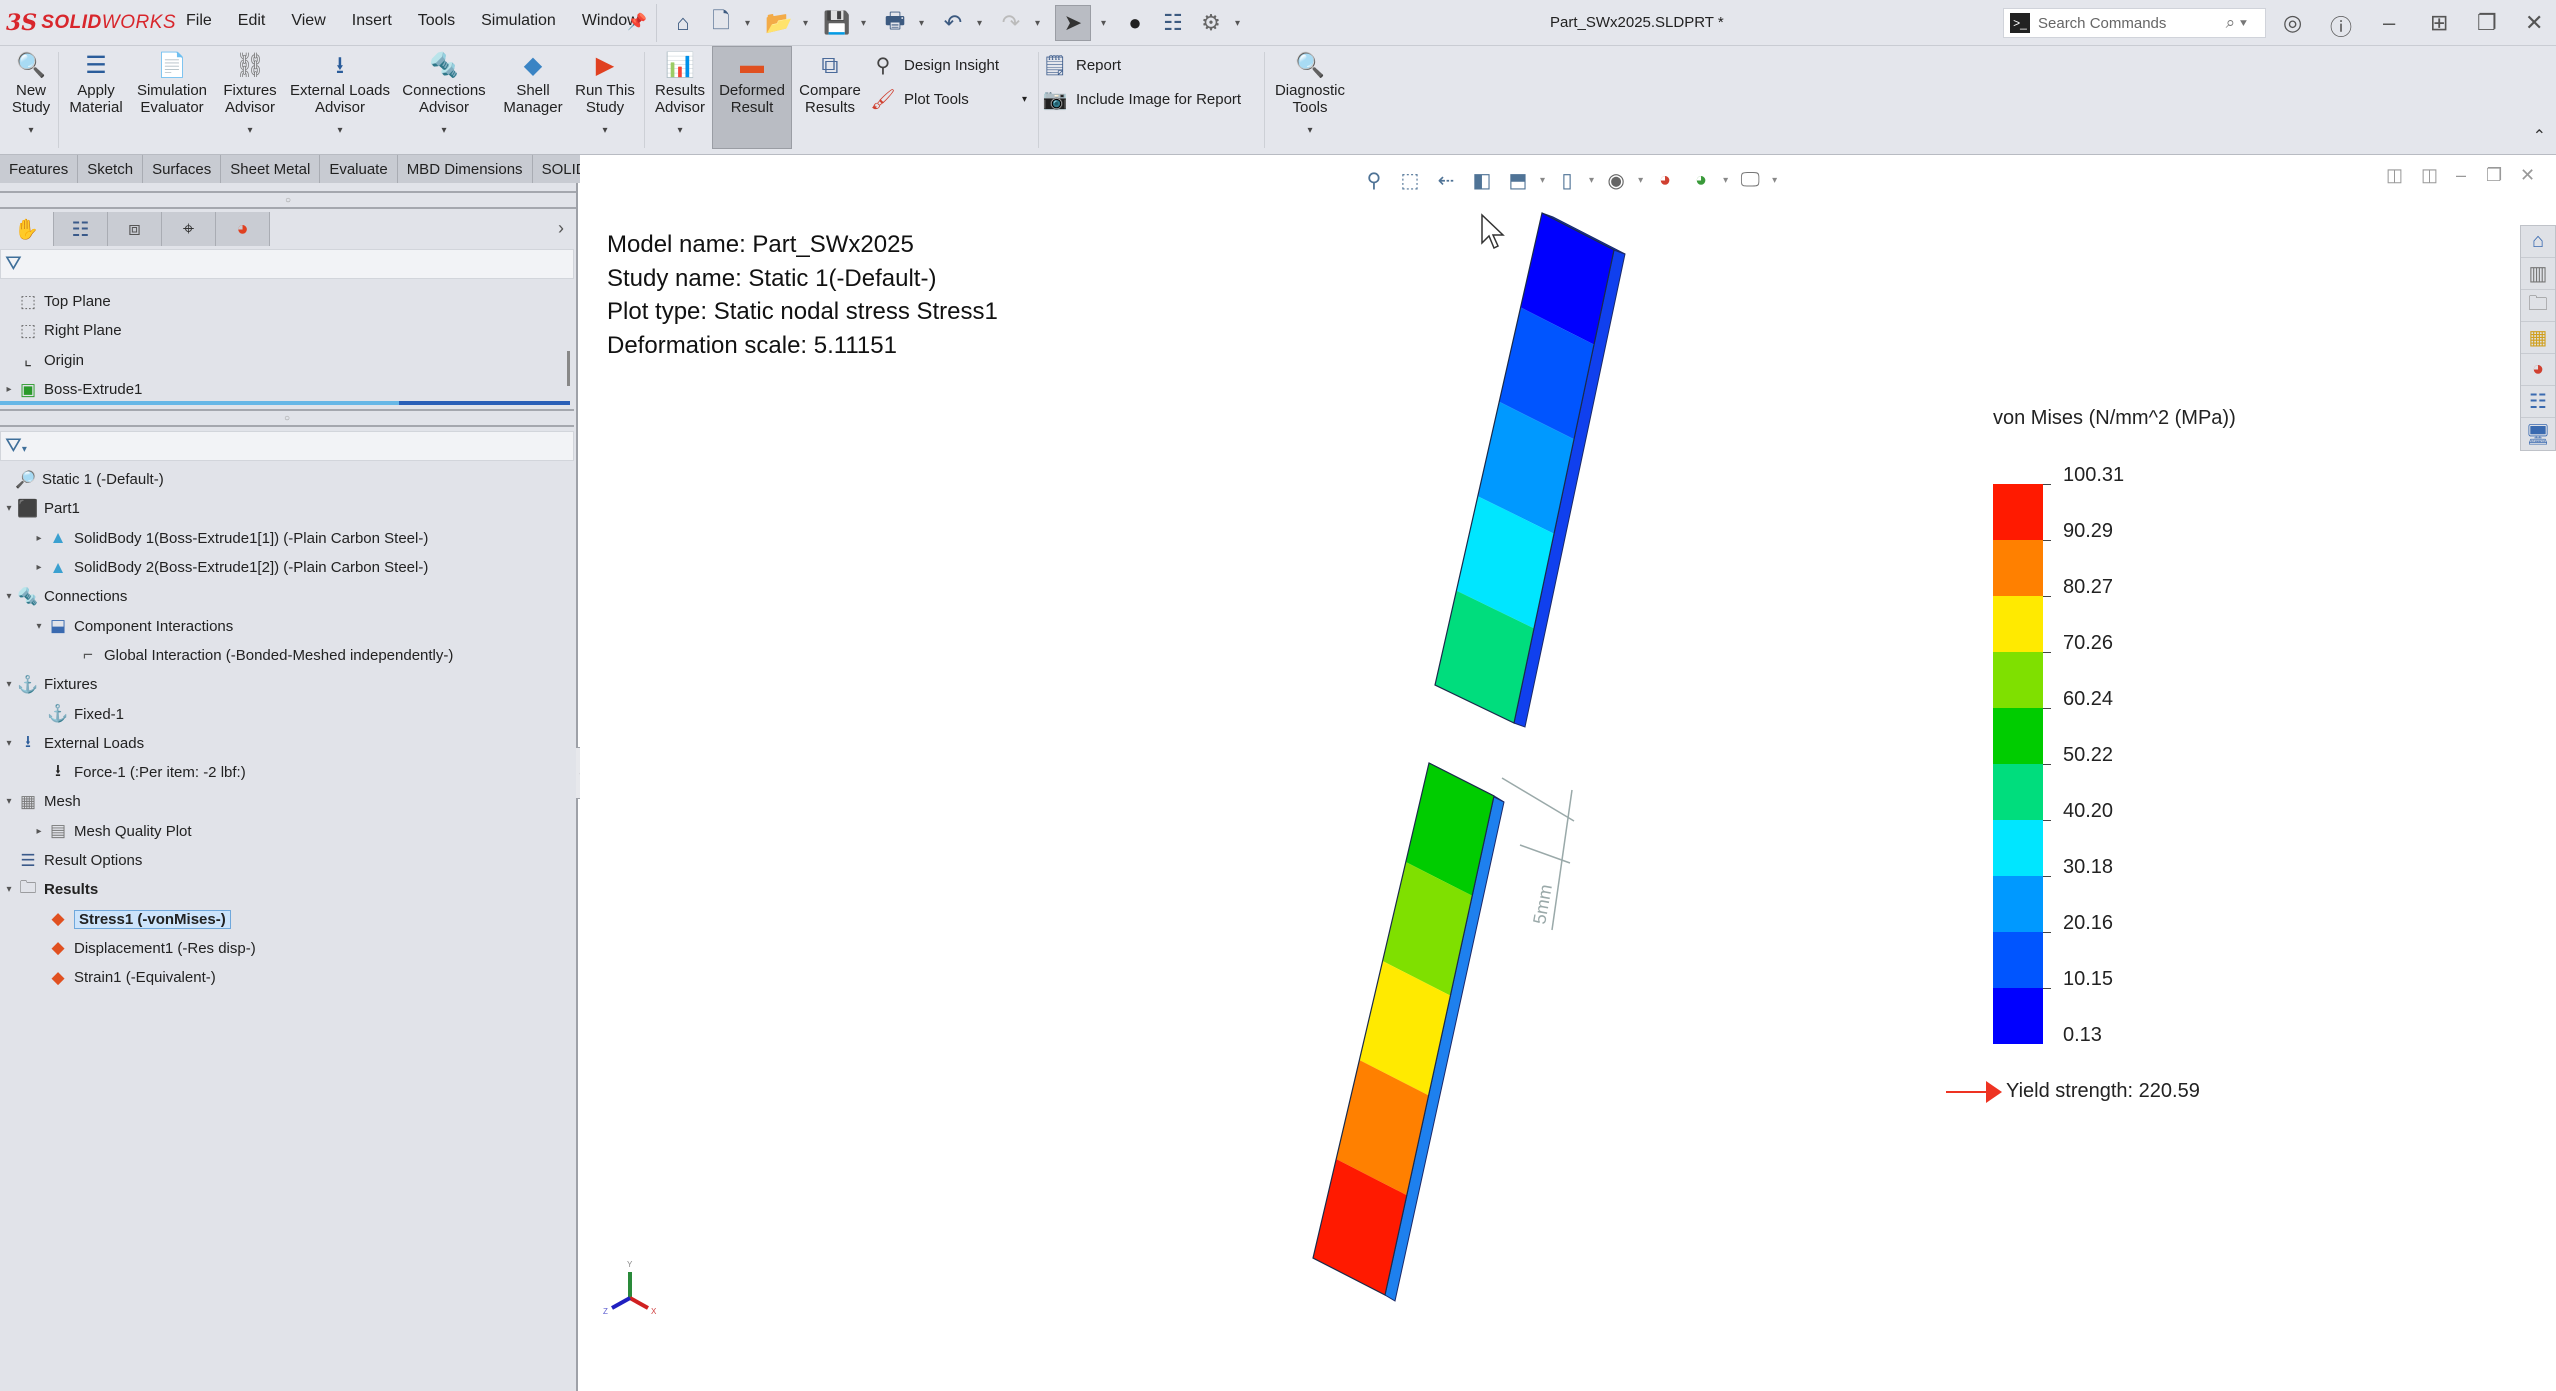  Describe the element at coordinates (287, 772) in the screenshot. I see `tree-node: ⭳ Force-1 (:Per item: -2 lbf:)` at that location.